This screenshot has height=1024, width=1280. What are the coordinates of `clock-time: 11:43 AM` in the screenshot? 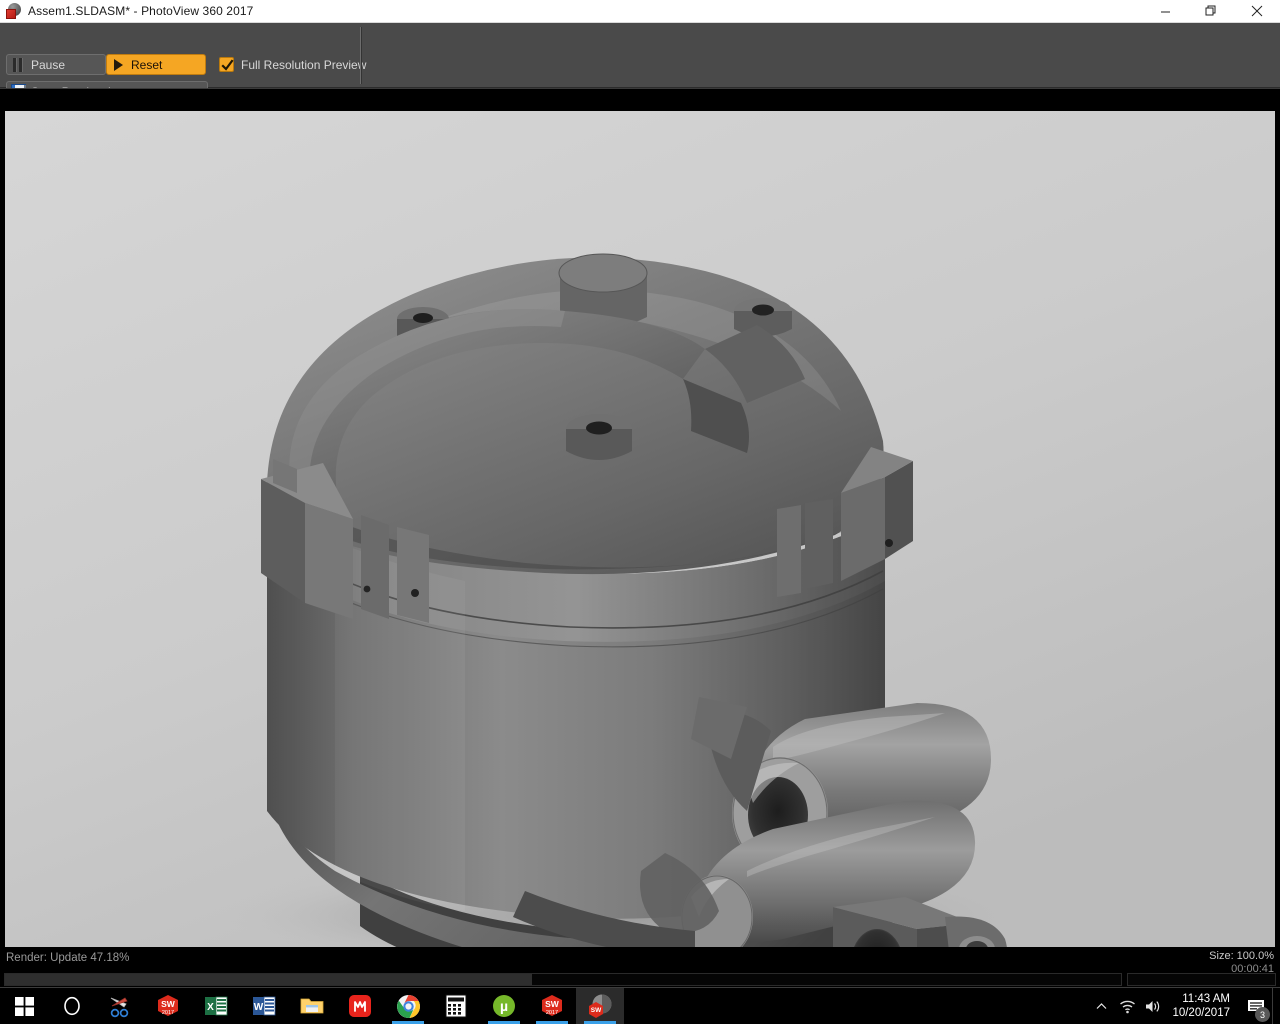 It's located at (1206, 999).